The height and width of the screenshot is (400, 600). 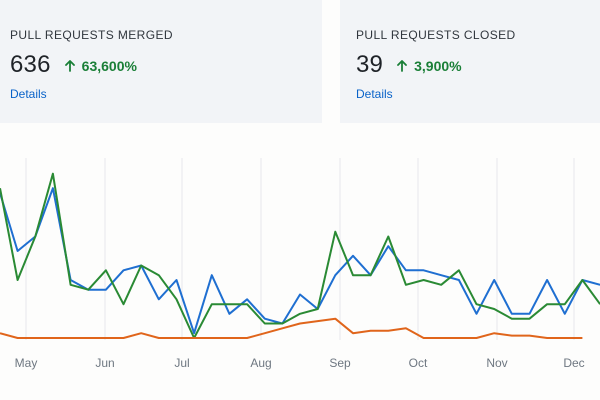 I want to click on merged-value: 636, so click(x=30, y=64).